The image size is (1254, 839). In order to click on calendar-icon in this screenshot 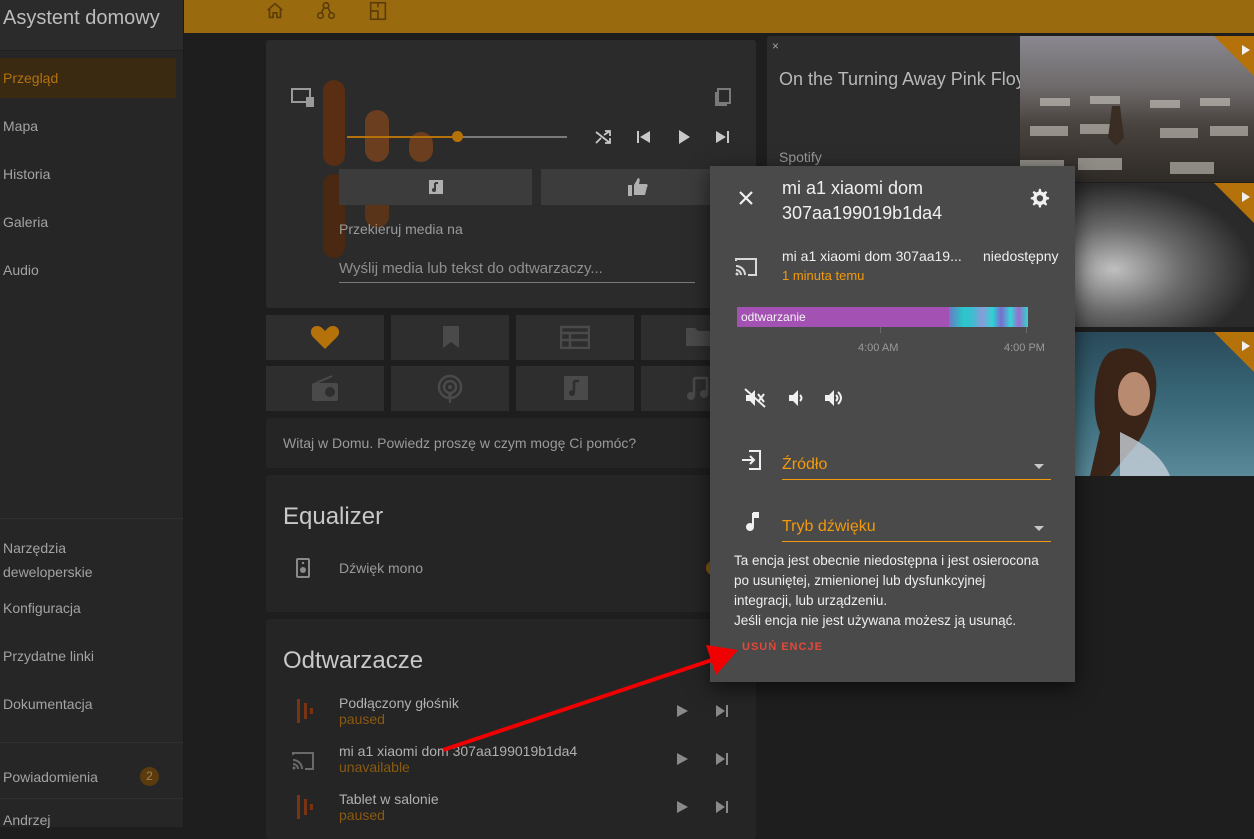, I will do `click(575, 337)`.